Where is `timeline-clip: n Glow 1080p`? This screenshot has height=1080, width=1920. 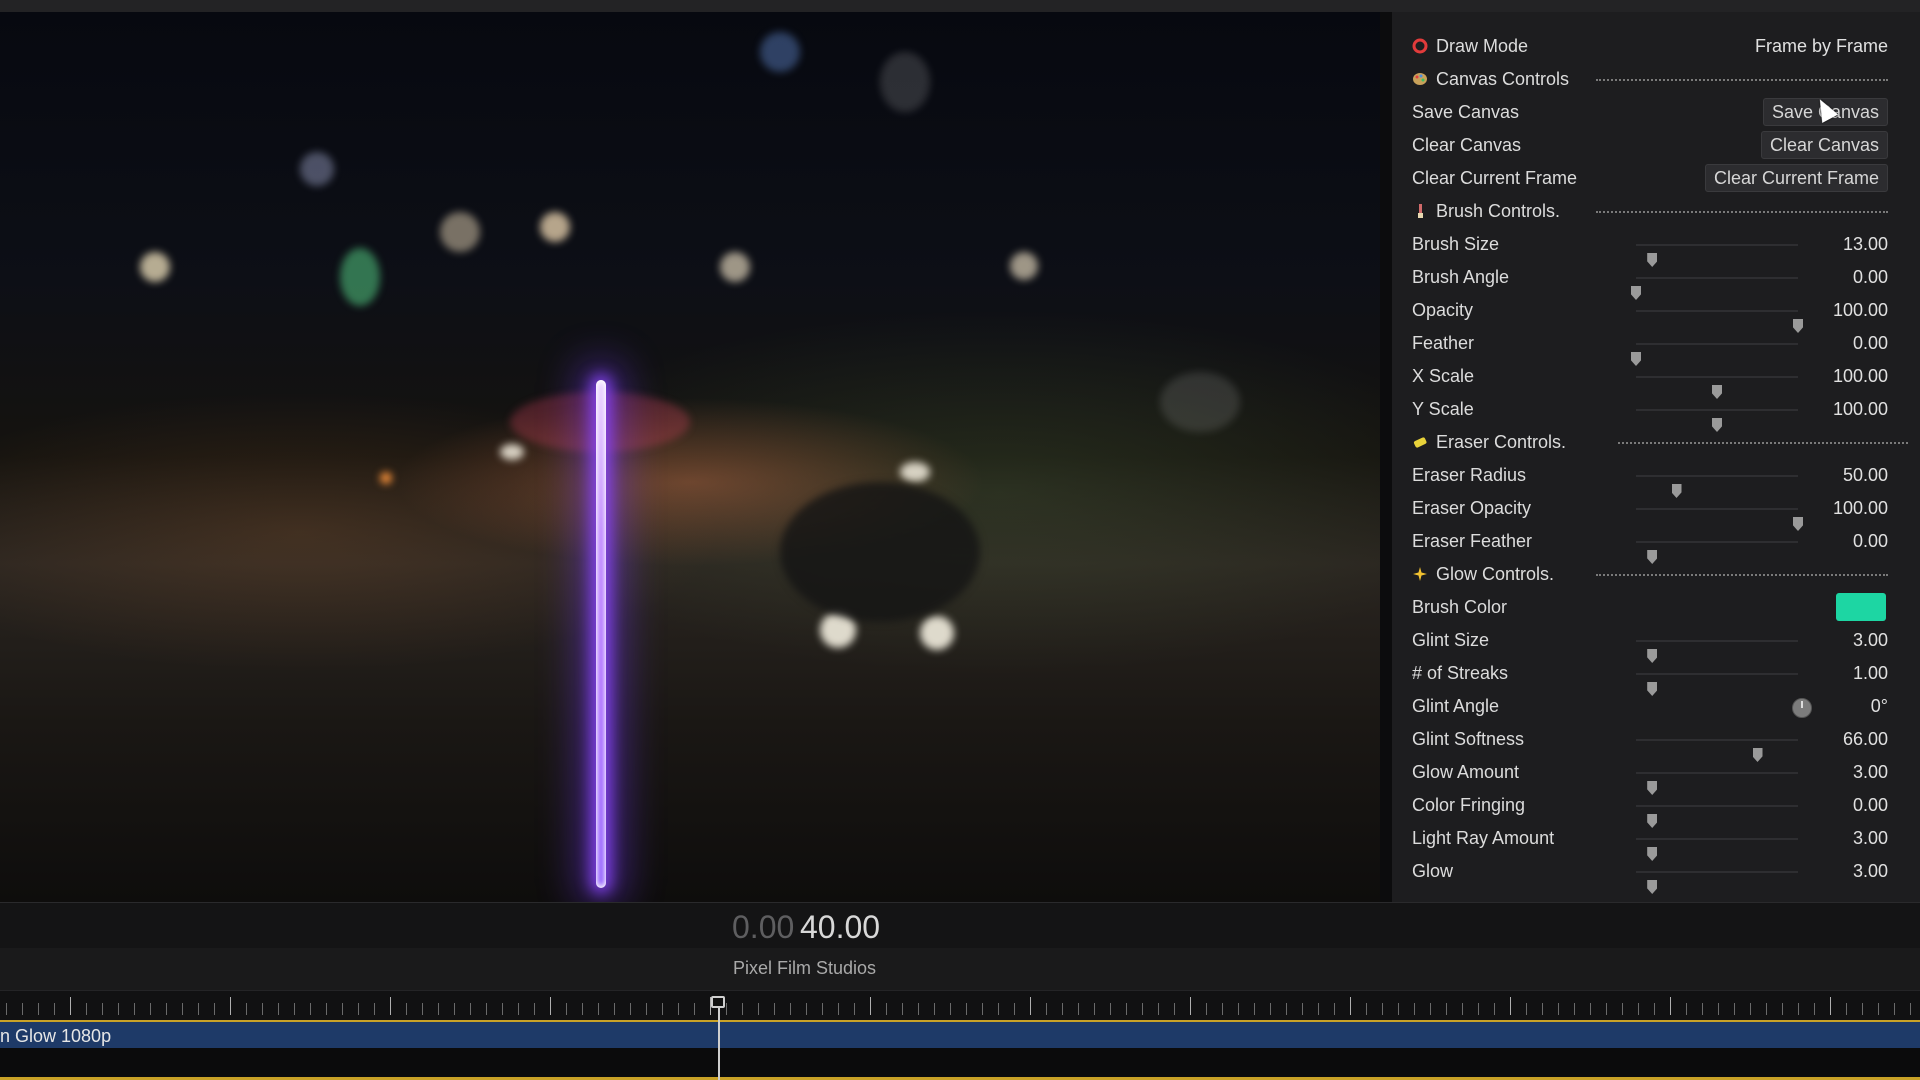 timeline-clip: n Glow 1080p is located at coordinates (960, 1035).